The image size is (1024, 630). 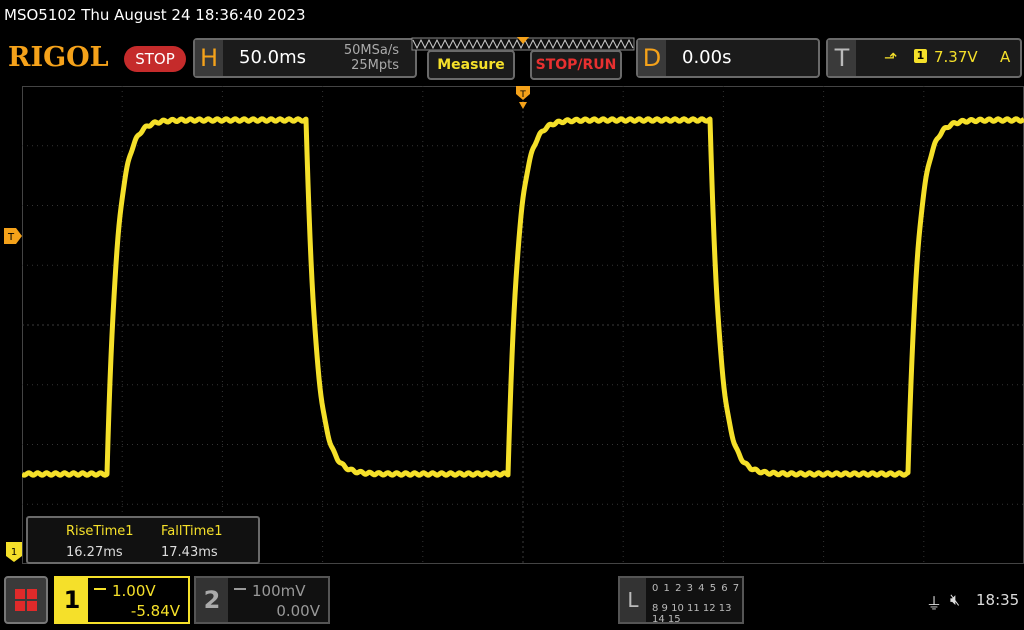 I want to click on fall-time-value: 17.43ms, so click(x=189, y=552).